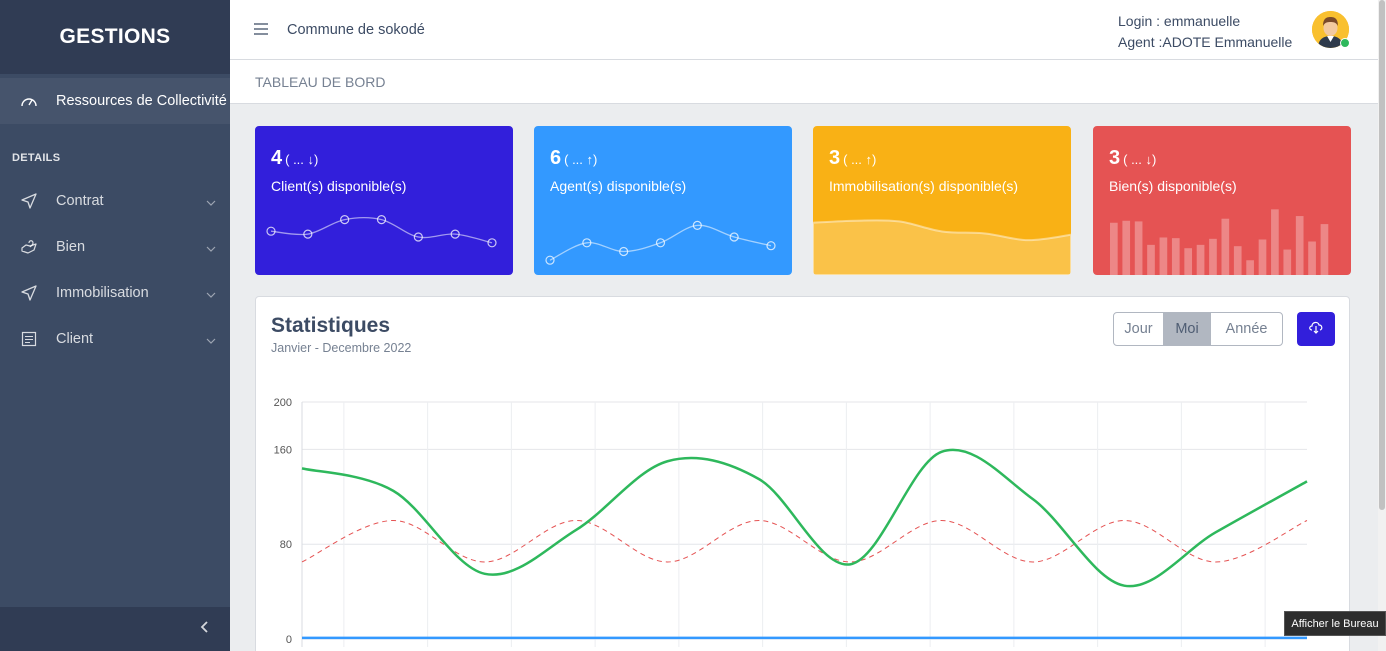 Image resolution: width=1386 pixels, height=651 pixels. Describe the element at coordinates (550, 260) in the screenshot. I see `sparkline-point` at that location.